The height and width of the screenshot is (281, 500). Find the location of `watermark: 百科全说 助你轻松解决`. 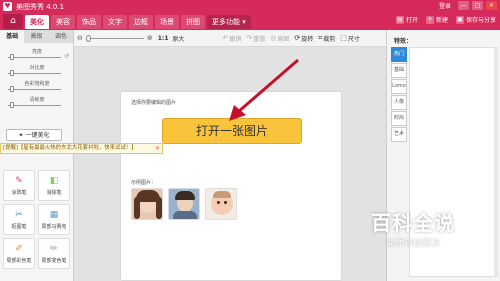

watermark: 百科全说 助你轻松解决 is located at coordinates (413, 228).